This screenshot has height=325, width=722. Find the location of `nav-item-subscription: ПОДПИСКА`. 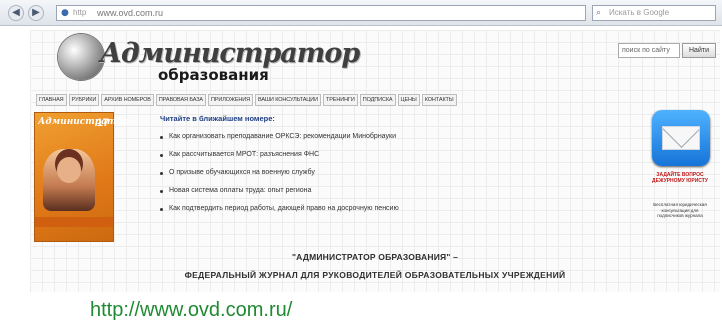

nav-item-subscription: ПОДПИСКА is located at coordinates (377, 100).